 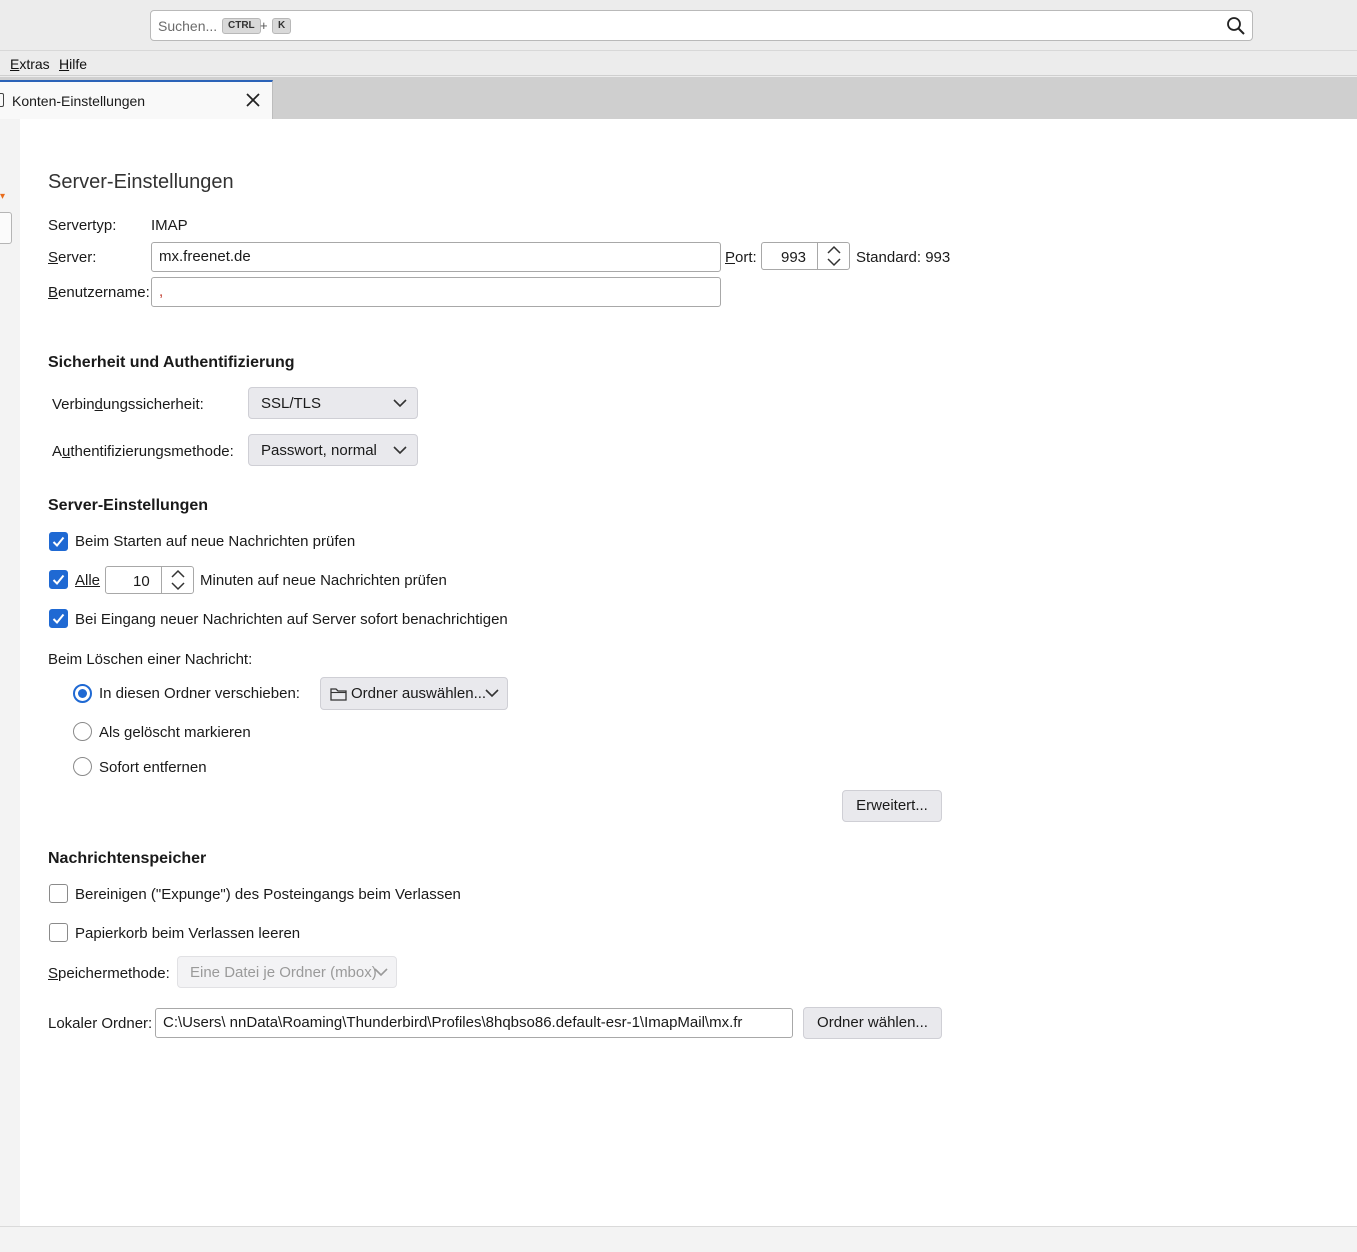 What do you see at coordinates (436, 292) in the screenshot?
I see `username-input: ,` at bounding box center [436, 292].